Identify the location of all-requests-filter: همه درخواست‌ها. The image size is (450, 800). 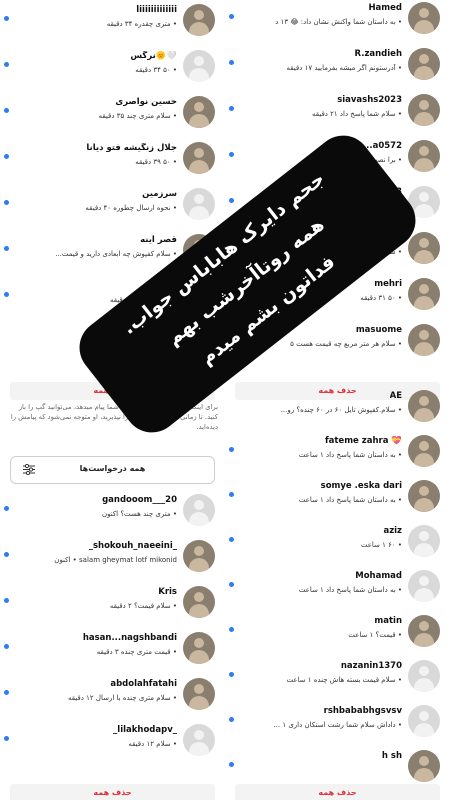
(112, 470).